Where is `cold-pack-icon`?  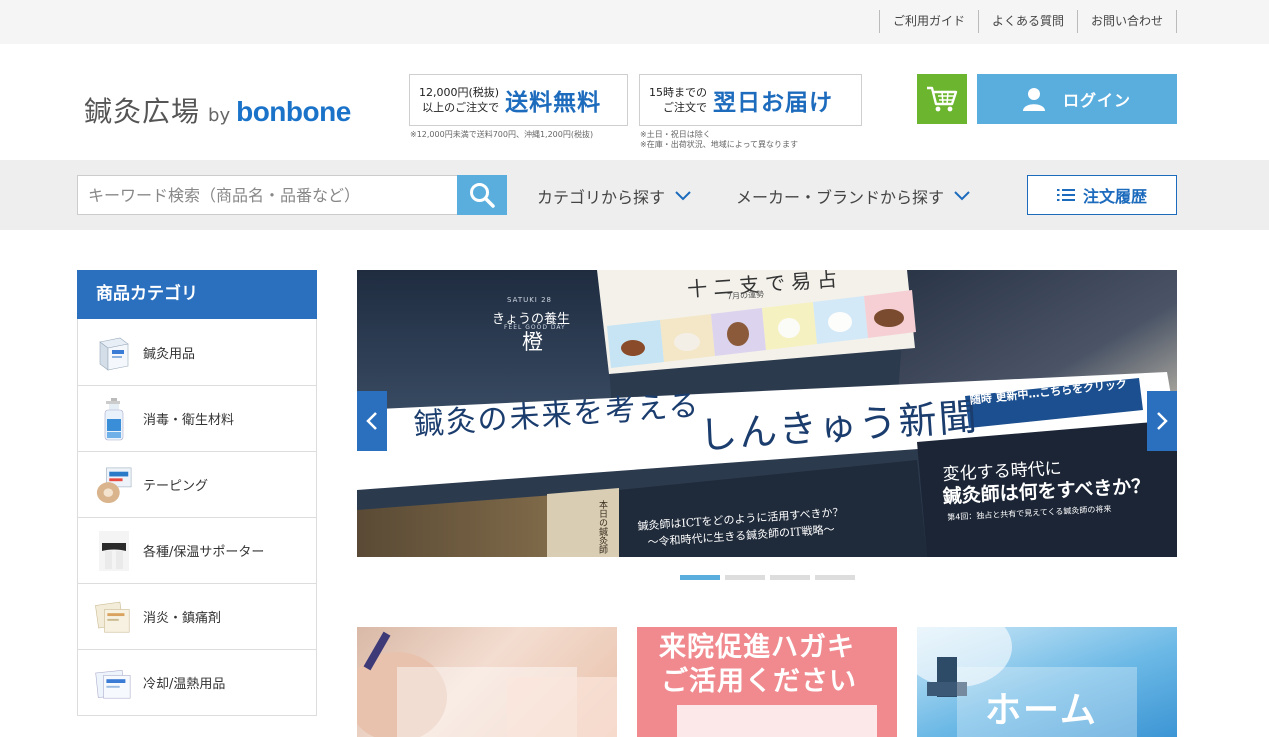 cold-pack-icon is located at coordinates (114, 683).